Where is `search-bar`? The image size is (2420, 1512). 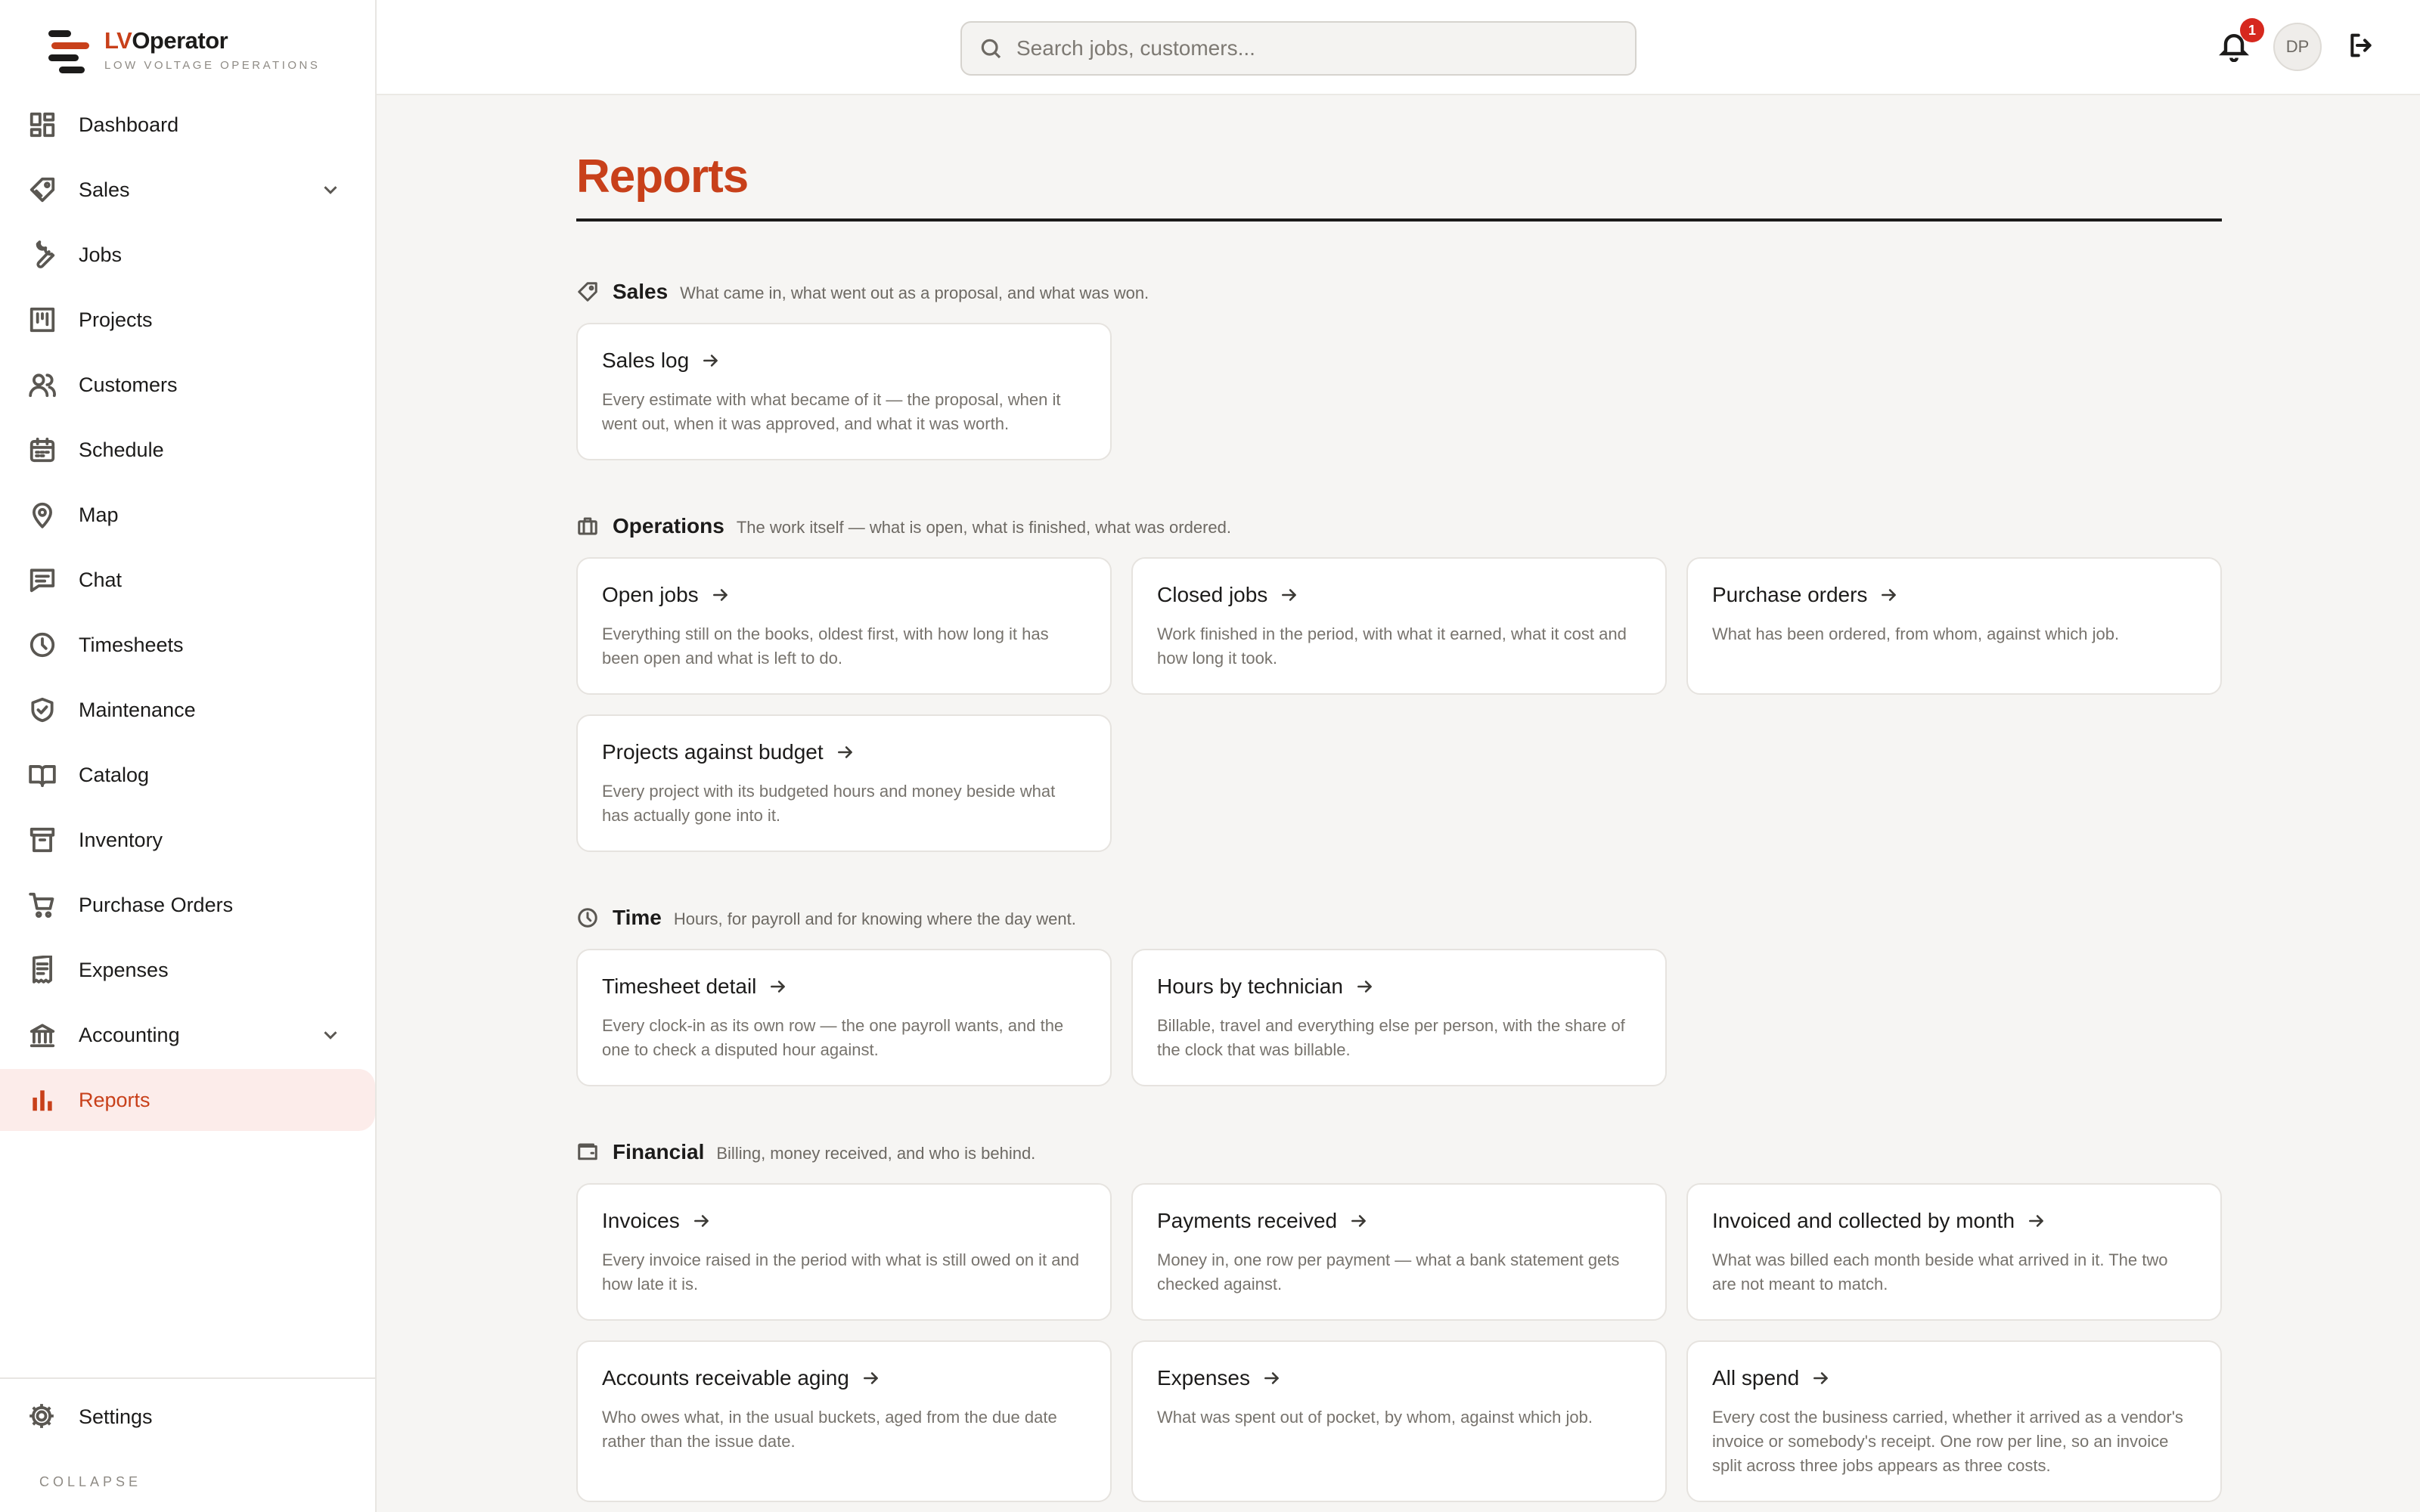 search-bar is located at coordinates (1298, 48).